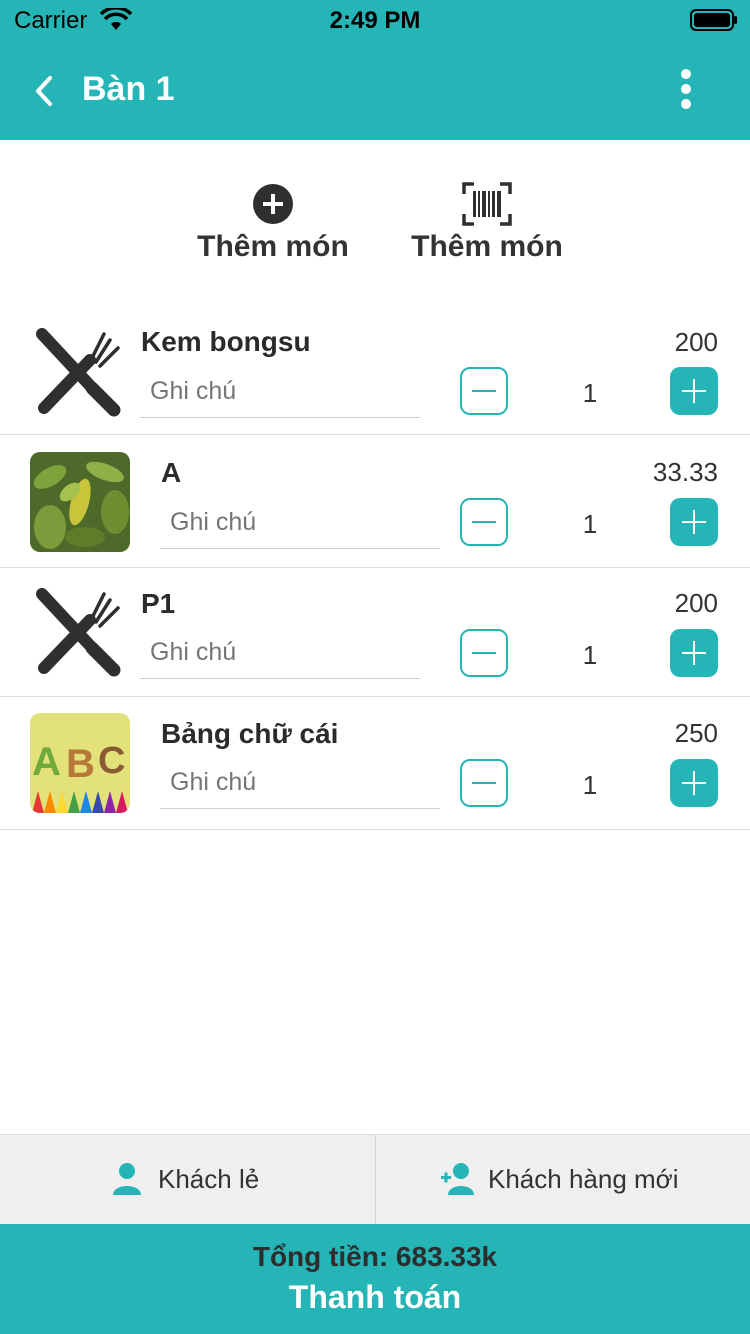  What do you see at coordinates (487, 246) in the screenshot?
I see `scan-add-item-label: Thêm món` at bounding box center [487, 246].